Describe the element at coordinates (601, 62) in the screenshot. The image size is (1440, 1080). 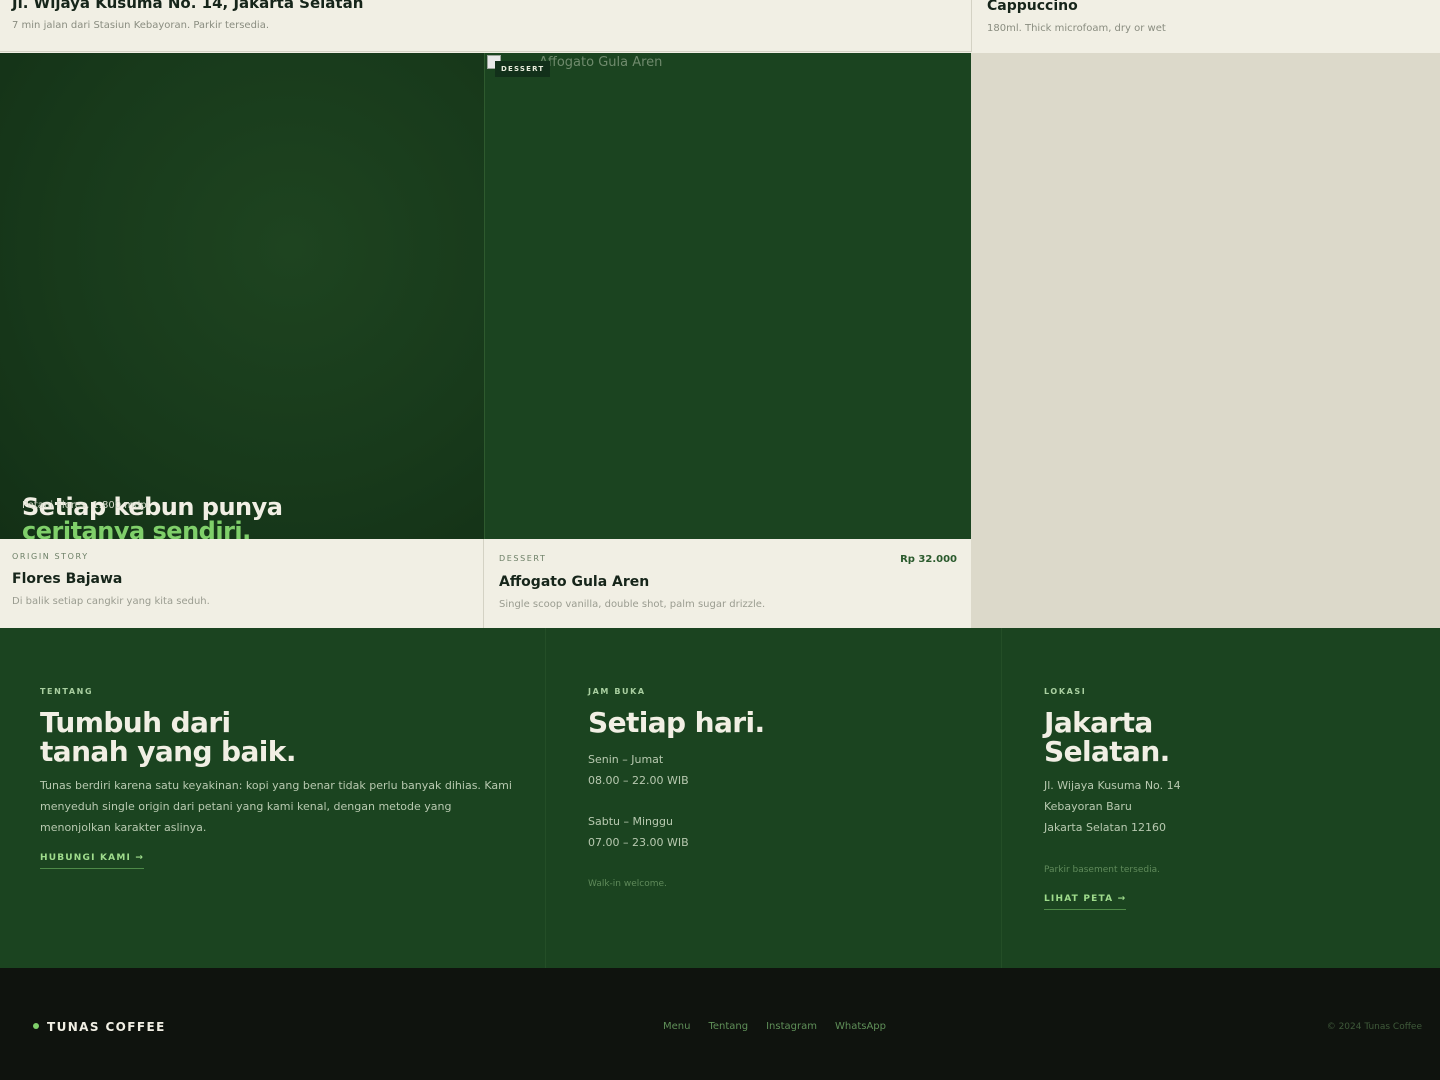
I see `image-alt-text: Affogato Gula Aren` at that location.